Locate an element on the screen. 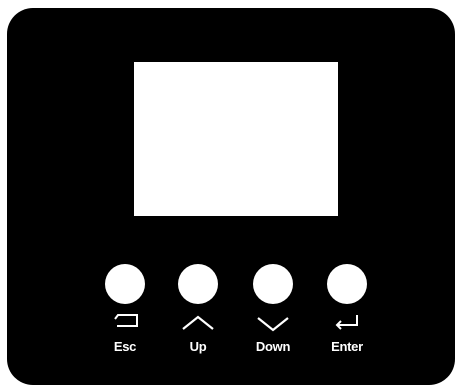  up-label: Up is located at coordinates (198, 346).